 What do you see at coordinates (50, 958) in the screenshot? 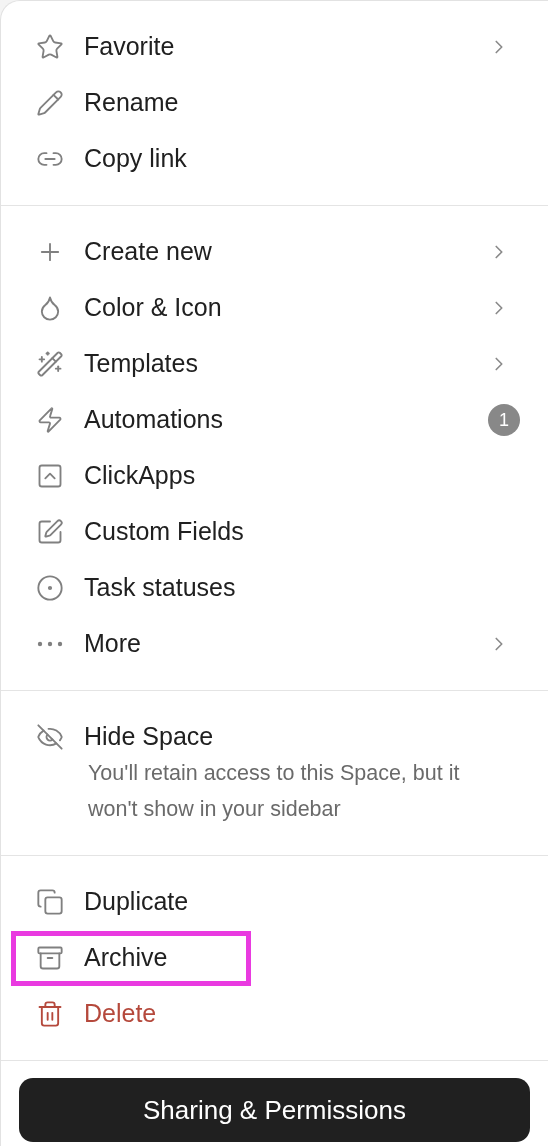
I see `archive-icon` at bounding box center [50, 958].